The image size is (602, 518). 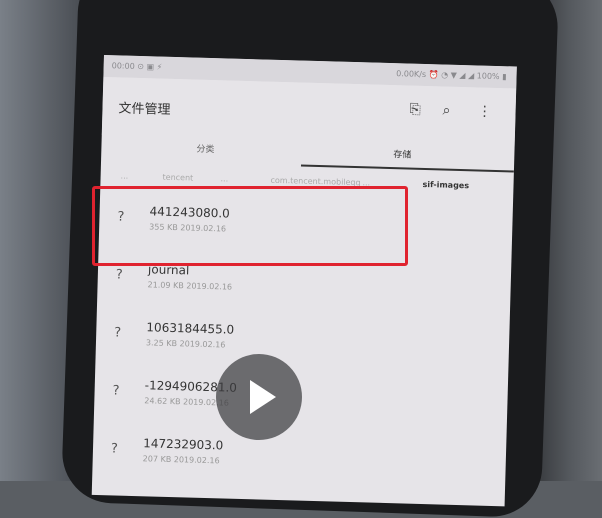 What do you see at coordinates (415, 110) in the screenshot?
I see `new-file-icon: ⎘` at bounding box center [415, 110].